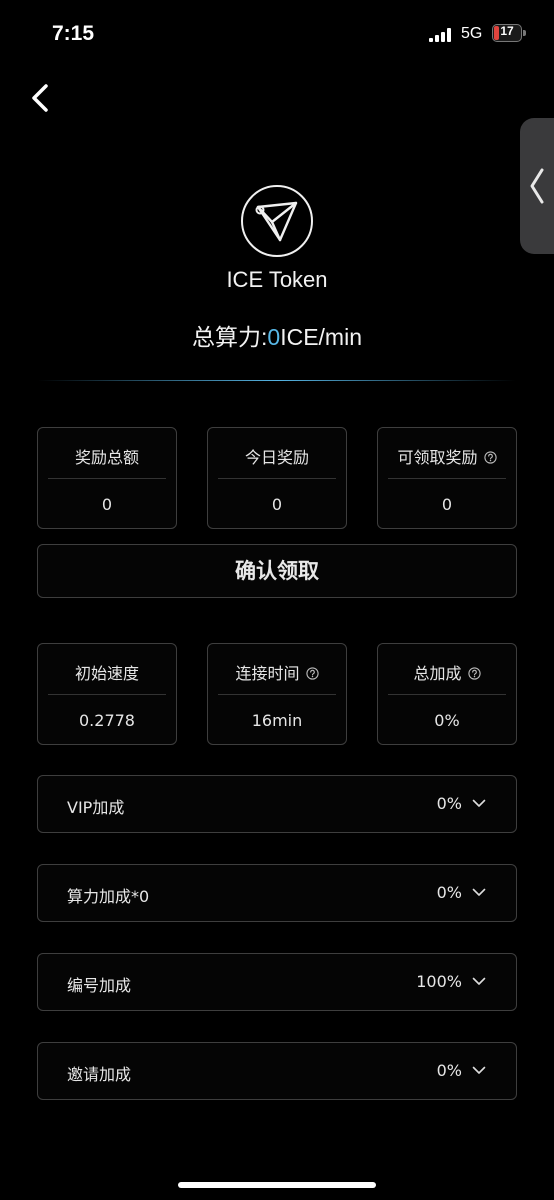 This screenshot has height=1200, width=554. I want to click on hashrate-bonus-value: 0%, so click(449, 892).